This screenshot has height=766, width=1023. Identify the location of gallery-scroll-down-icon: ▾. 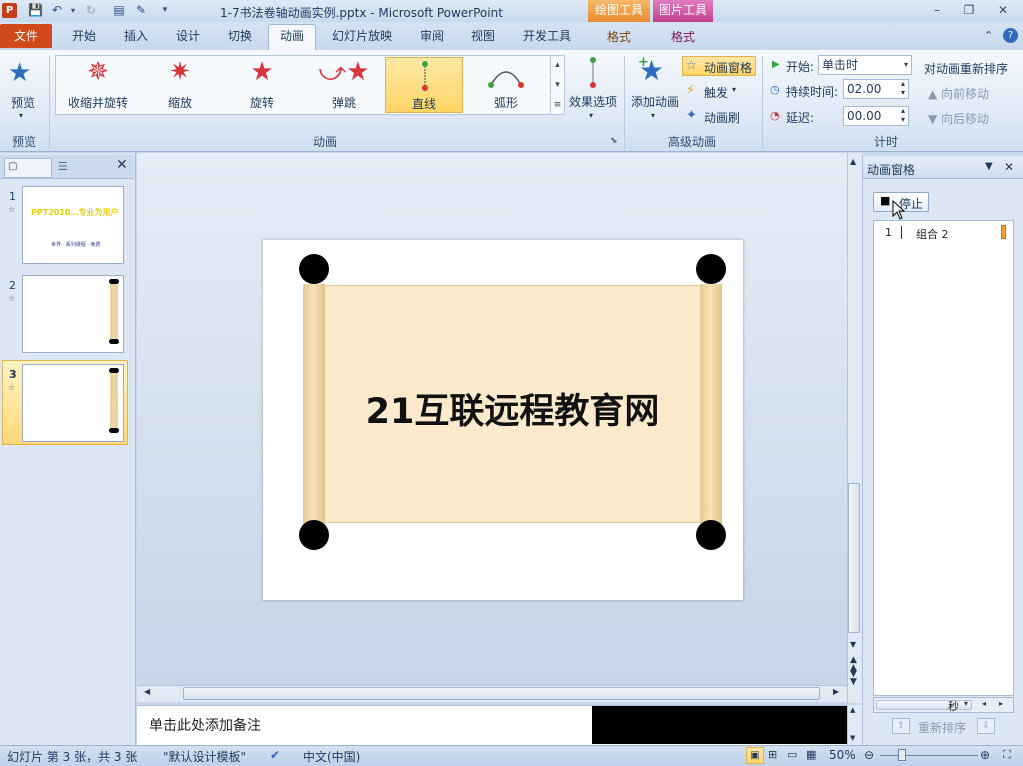
(557, 85).